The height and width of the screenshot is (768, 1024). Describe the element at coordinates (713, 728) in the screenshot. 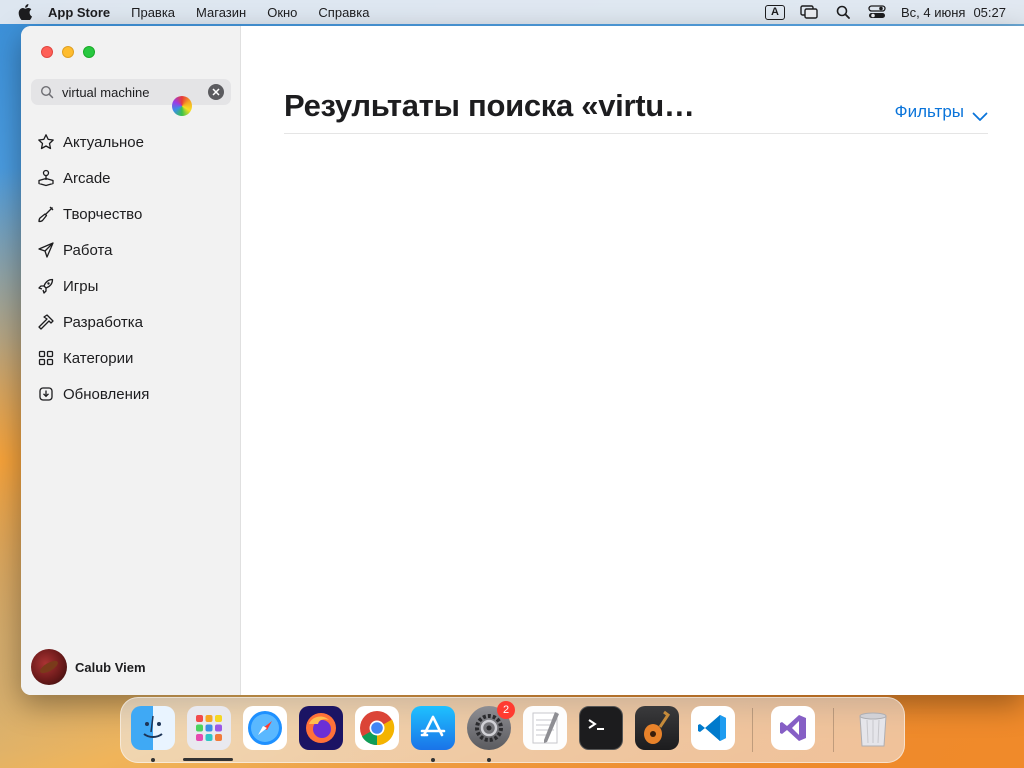

I see `vscode-icon` at that location.